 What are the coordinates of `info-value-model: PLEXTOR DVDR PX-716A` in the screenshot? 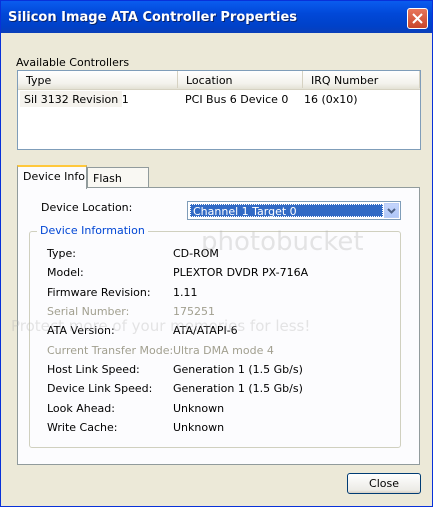 It's located at (241, 272).